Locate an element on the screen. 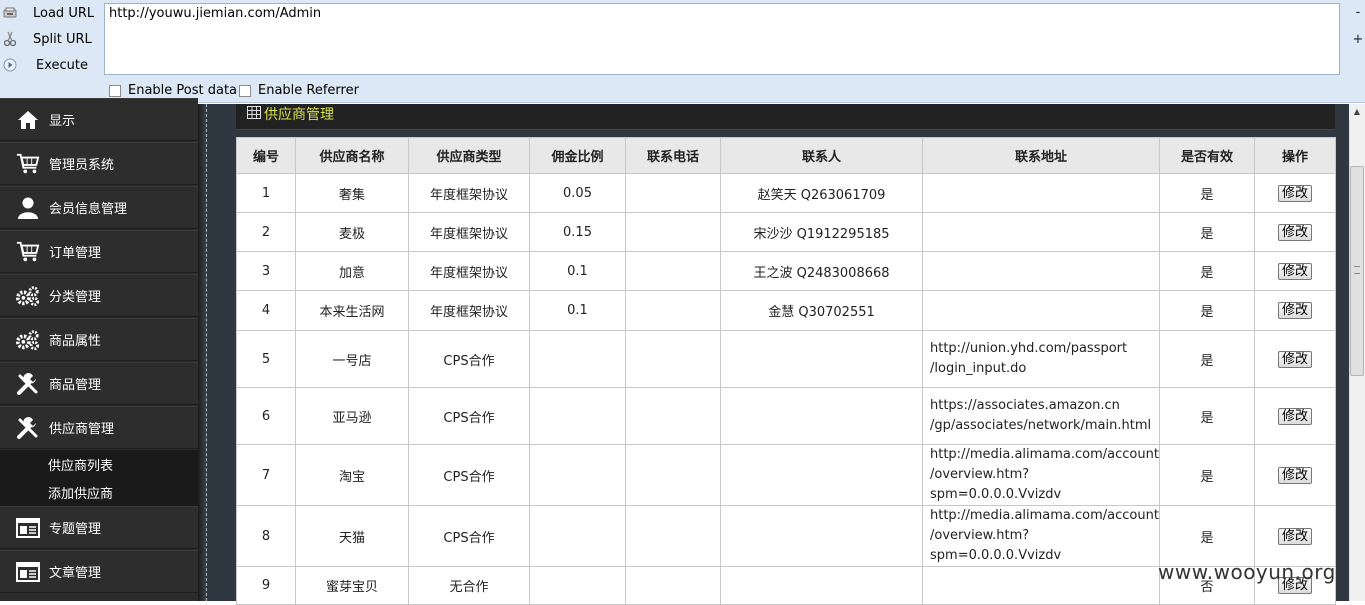  table-row: 2 麦极 年度框架协议 0.15 宋沙沙 Q1912295185 是 修改 is located at coordinates (786, 232).